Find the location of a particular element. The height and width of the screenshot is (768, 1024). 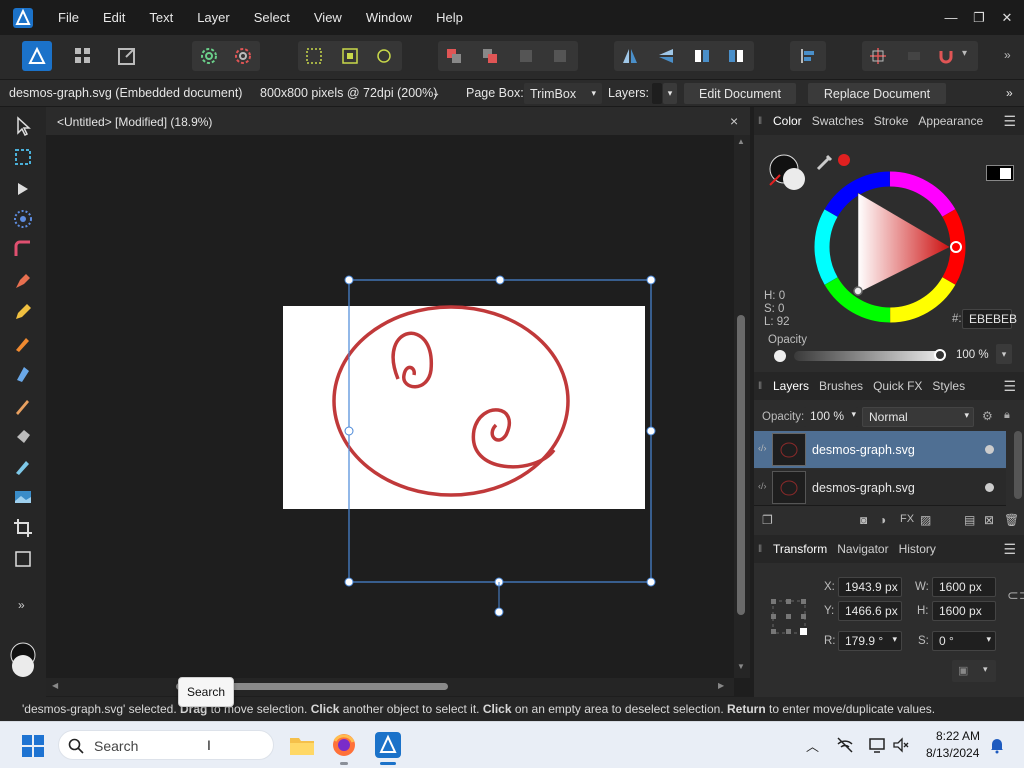

geometry-icon is located at coordinates (914, 56).